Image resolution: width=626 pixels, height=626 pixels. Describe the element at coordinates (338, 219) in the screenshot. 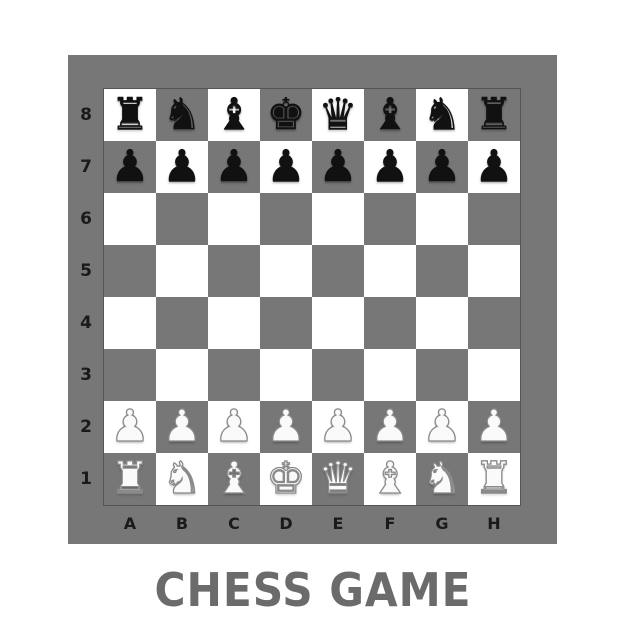

I see `square-e6` at that location.